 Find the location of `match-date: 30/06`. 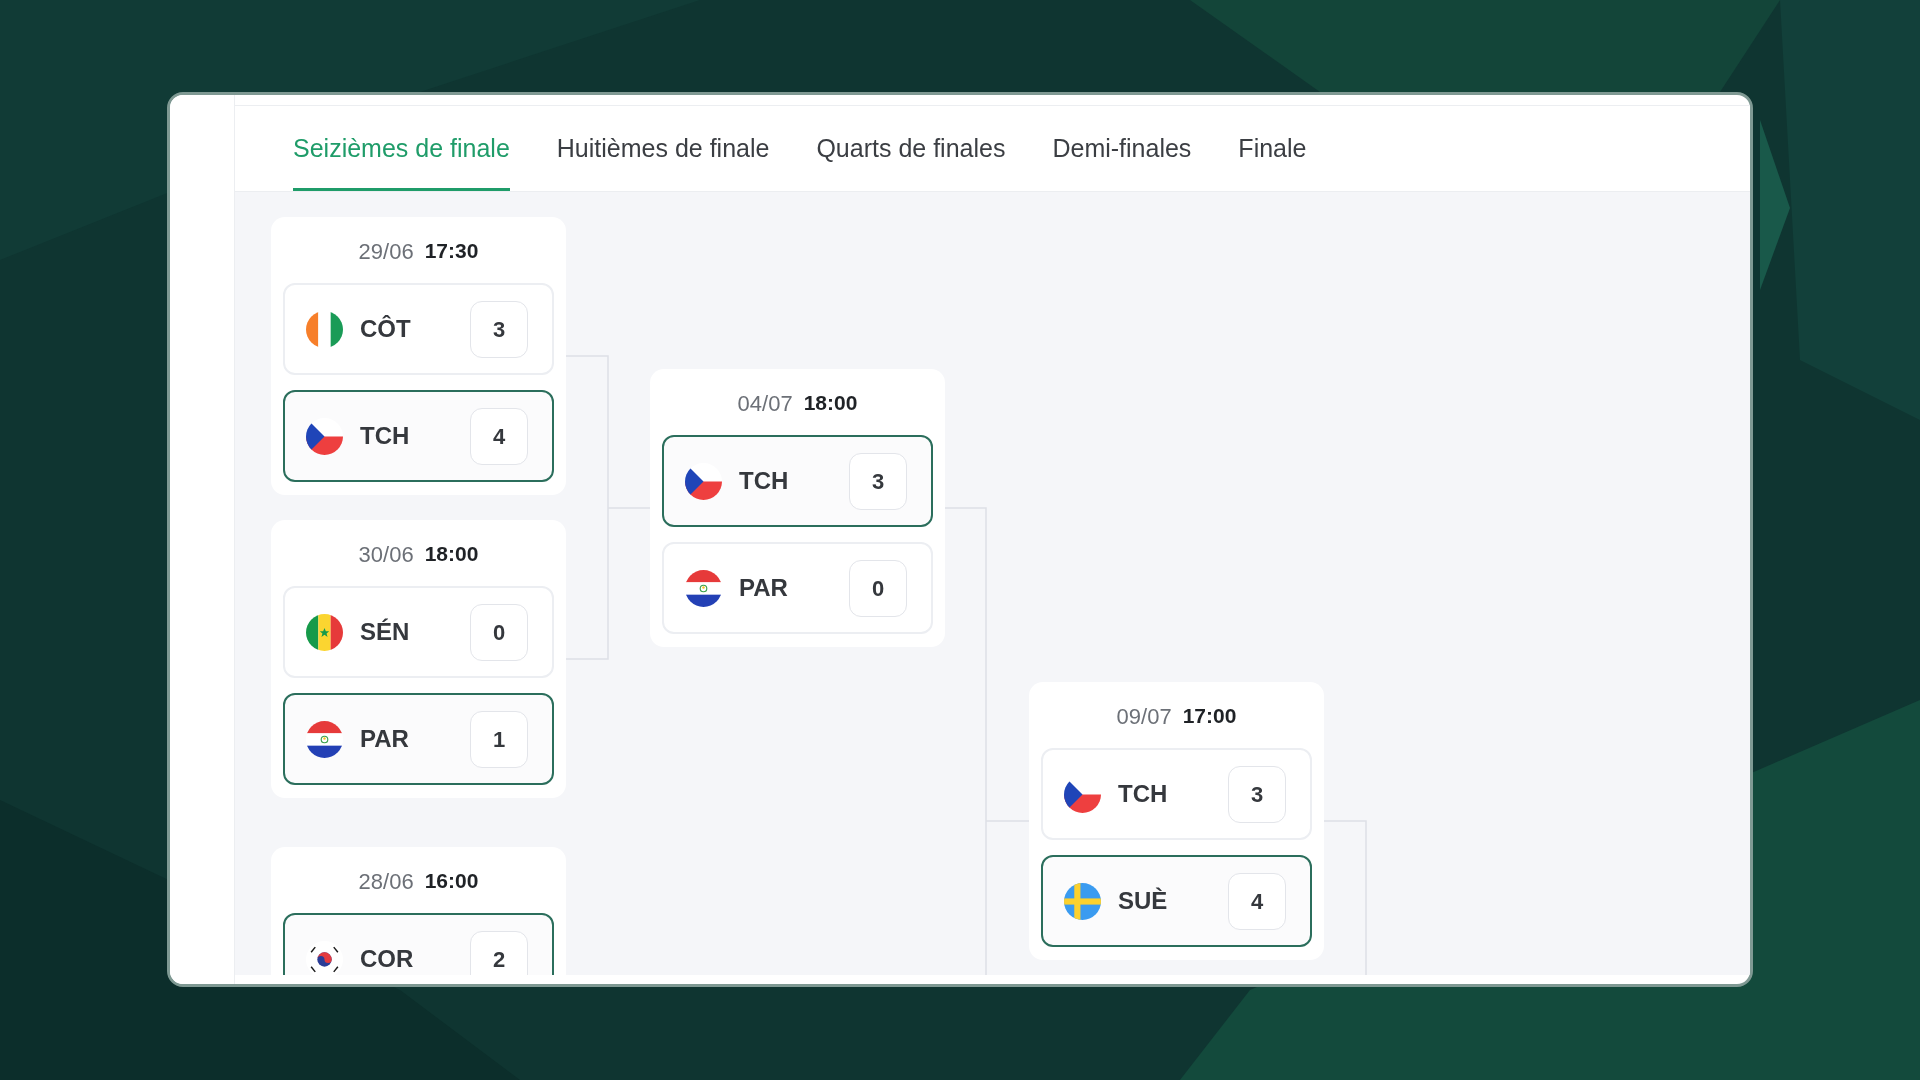

match-date: 30/06 is located at coordinates (386, 554).